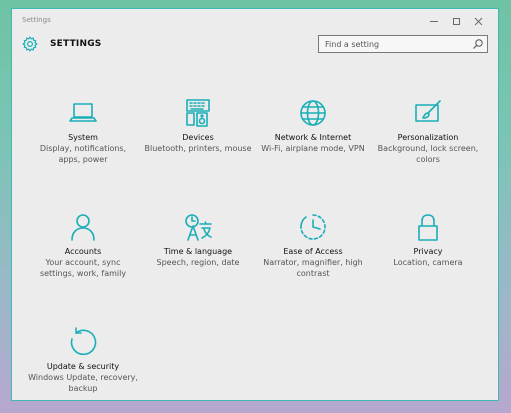  What do you see at coordinates (313, 268) in the screenshot?
I see `tile-description: Narrator, magnifier, high contrast` at bounding box center [313, 268].